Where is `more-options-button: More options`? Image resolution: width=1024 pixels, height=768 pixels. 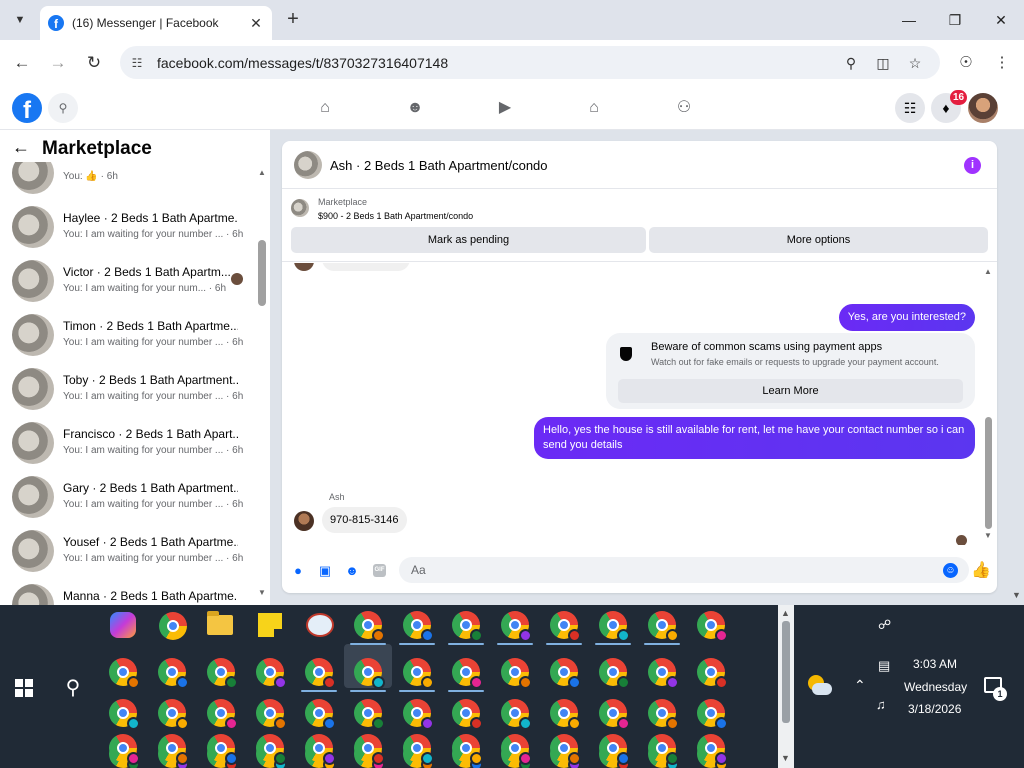 more-options-button: More options is located at coordinates (818, 240).